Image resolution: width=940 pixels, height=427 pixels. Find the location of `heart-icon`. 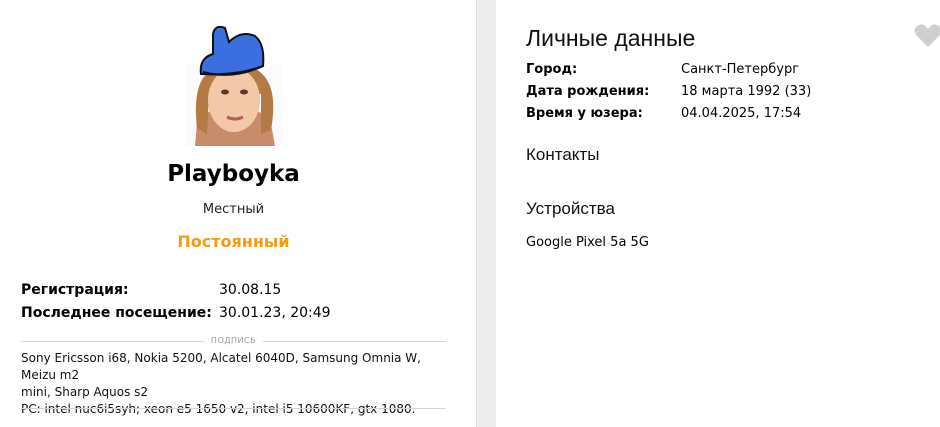

heart-icon is located at coordinates (927, 36).